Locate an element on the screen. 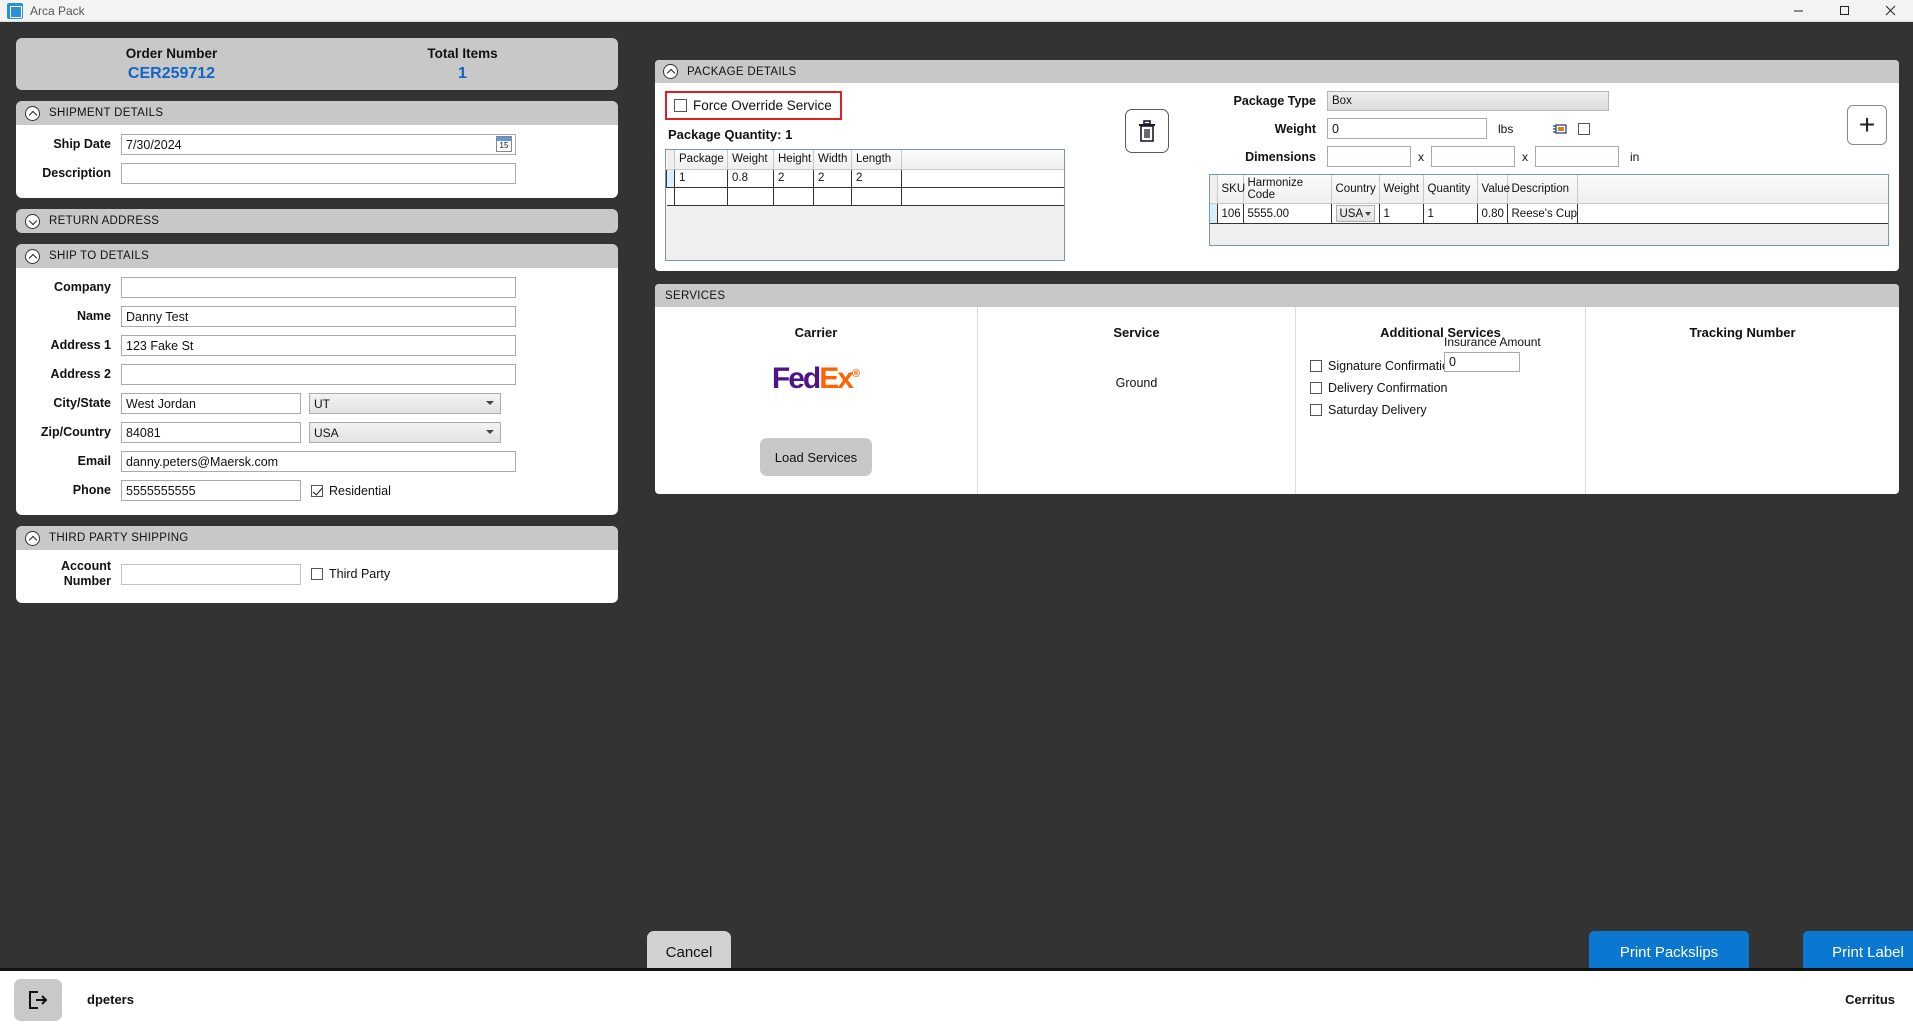  cell-weight-empty is located at coordinates (750, 196).